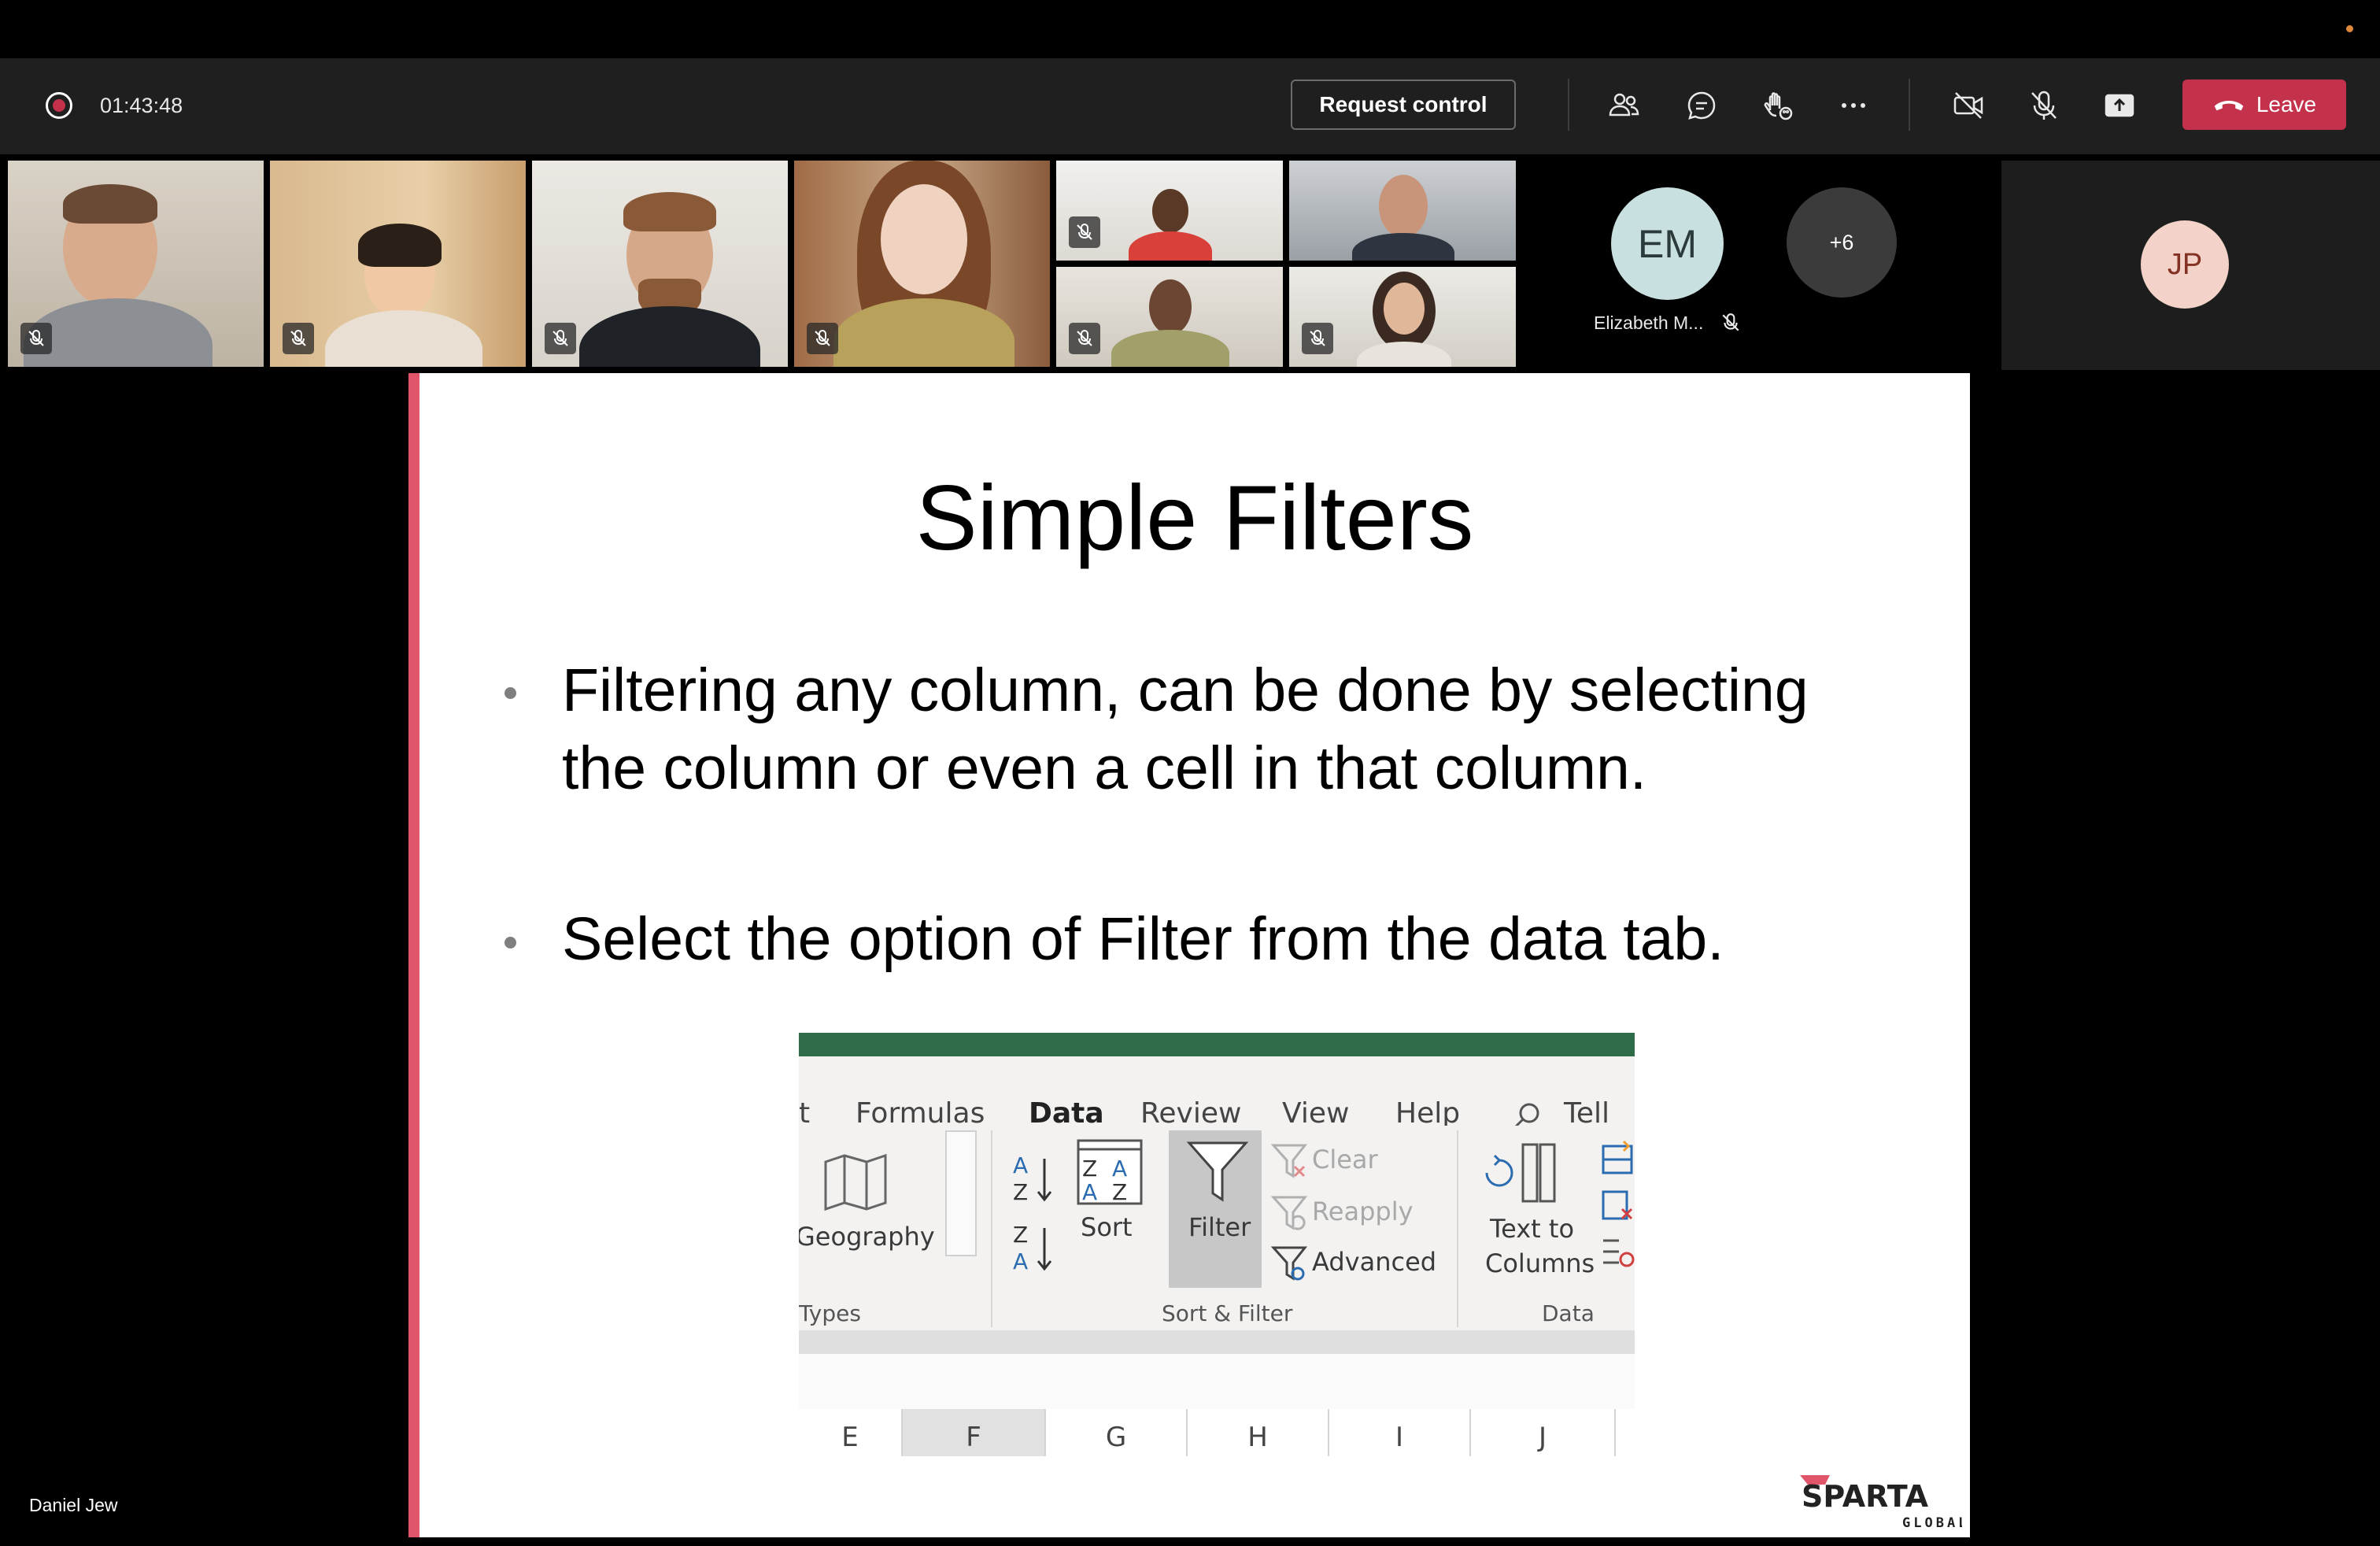 Image resolution: width=2380 pixels, height=1546 pixels. Describe the element at coordinates (2119, 105) in the screenshot. I see `share-tray-icon` at that location.